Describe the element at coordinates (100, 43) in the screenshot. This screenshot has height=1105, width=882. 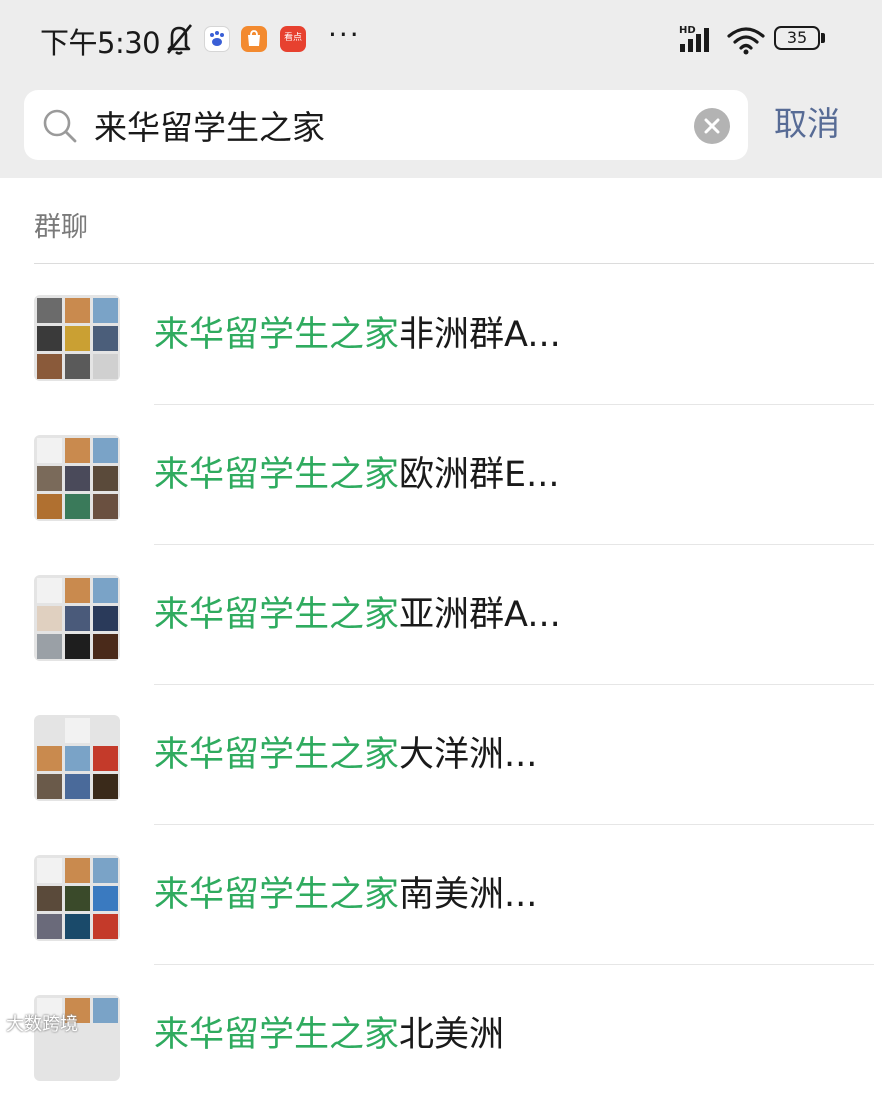
I see `status-time: 下午5:30` at that location.